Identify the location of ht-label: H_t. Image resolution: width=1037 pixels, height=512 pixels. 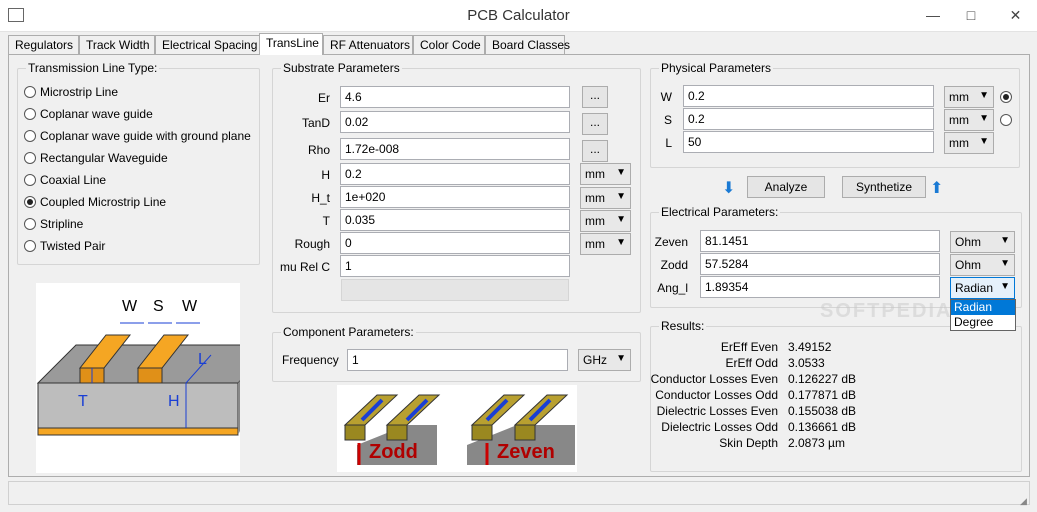
(320, 198).